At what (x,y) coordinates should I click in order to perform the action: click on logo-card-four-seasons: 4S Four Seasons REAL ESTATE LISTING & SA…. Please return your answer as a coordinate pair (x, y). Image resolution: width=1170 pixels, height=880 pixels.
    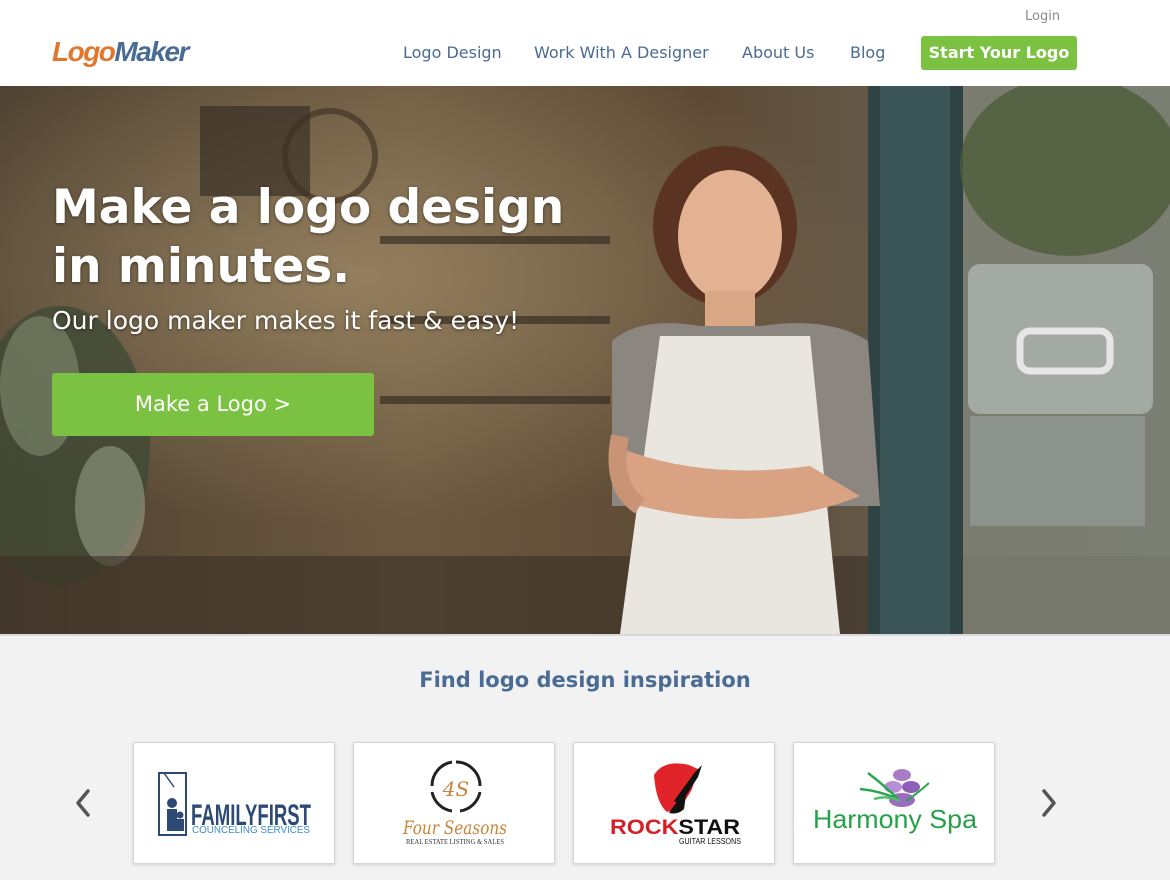
    Looking at the image, I should click on (454, 803).